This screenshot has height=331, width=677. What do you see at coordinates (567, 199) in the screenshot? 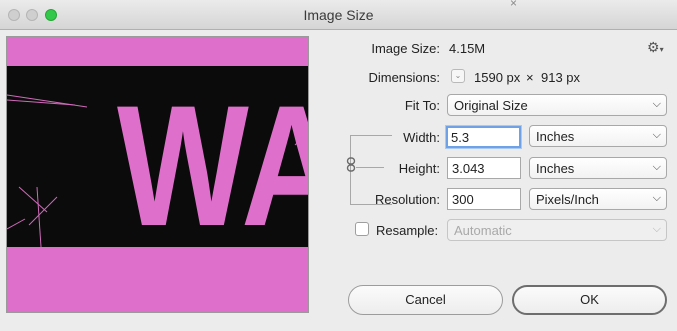
I see `resolution-unit-value: Pixels/Inch` at bounding box center [567, 199].